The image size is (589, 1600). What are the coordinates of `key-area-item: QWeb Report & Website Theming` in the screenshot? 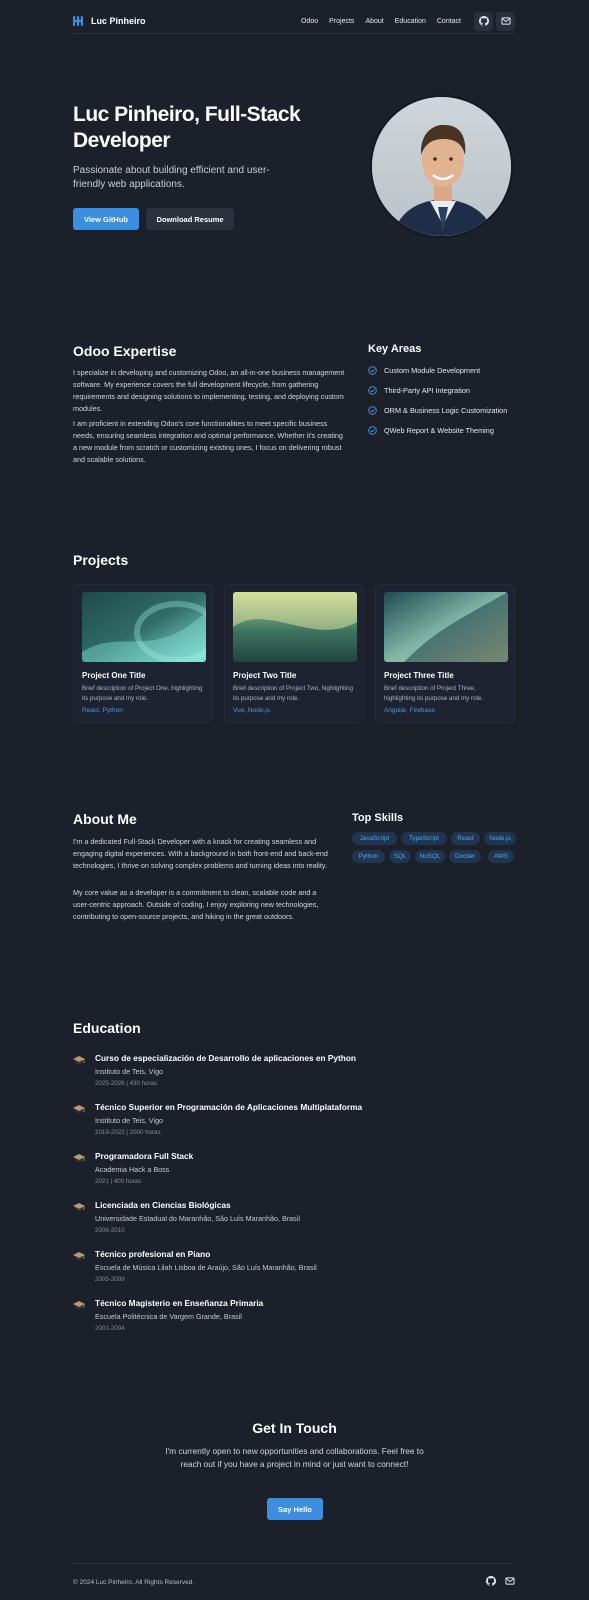 It's located at (431, 430).